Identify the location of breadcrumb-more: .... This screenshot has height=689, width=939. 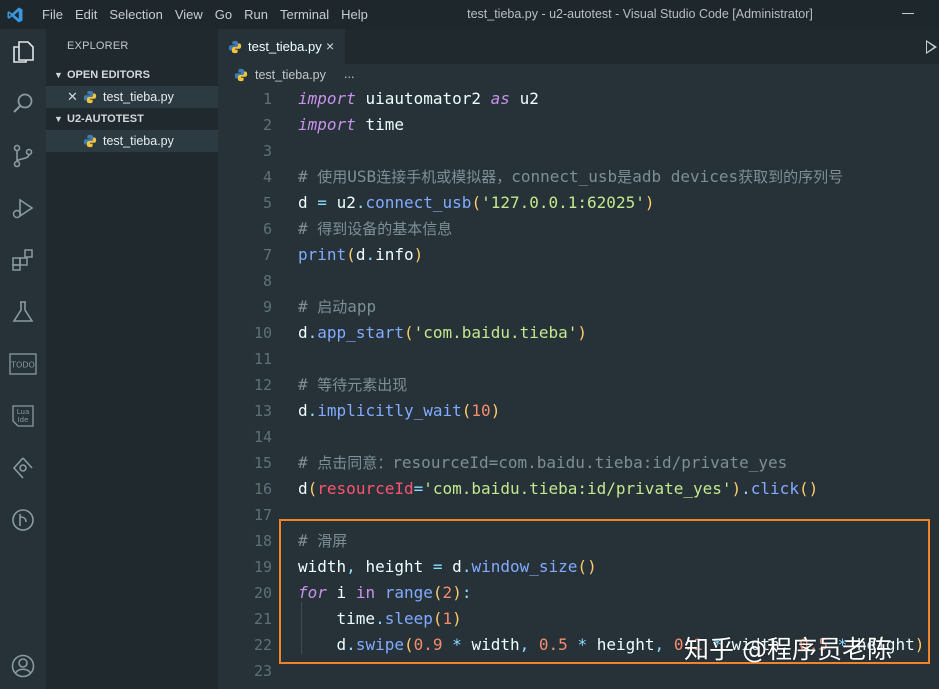
(349, 74).